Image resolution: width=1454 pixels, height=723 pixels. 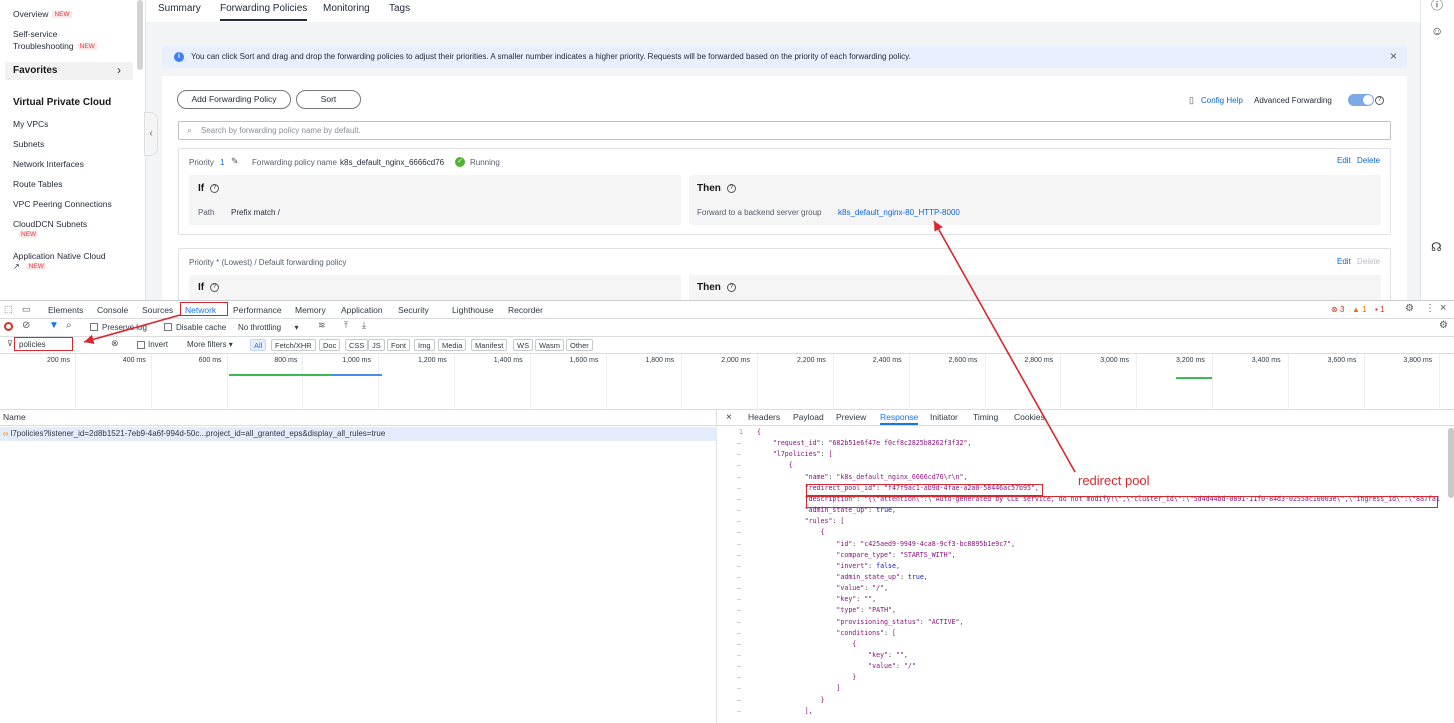 I want to click on record-icon, so click(x=8, y=326).